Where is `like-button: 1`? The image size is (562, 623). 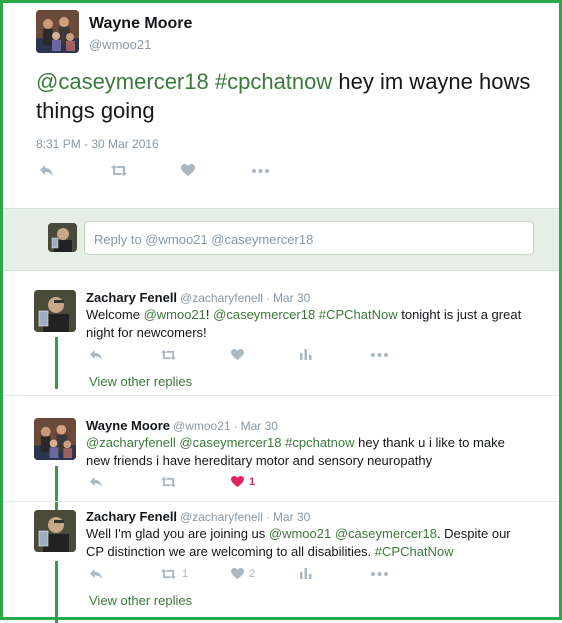 like-button: 1 is located at coordinates (243, 482).